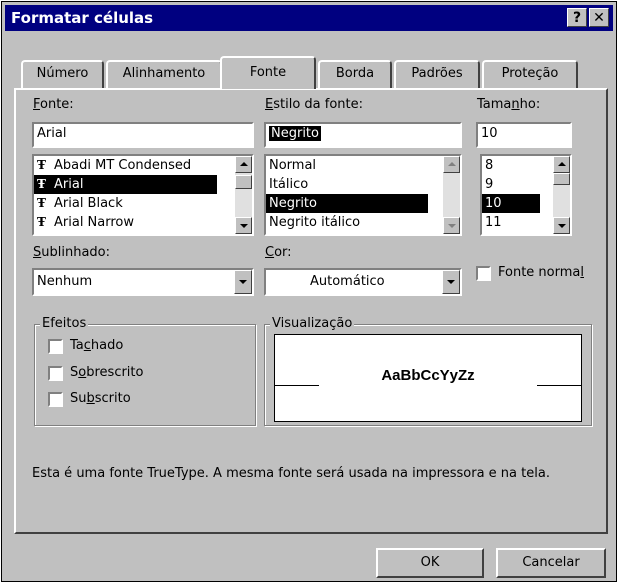 The width and height of the screenshot is (618, 583). Describe the element at coordinates (295, 133) in the screenshot. I see `style-input-value: Negrito` at that location.